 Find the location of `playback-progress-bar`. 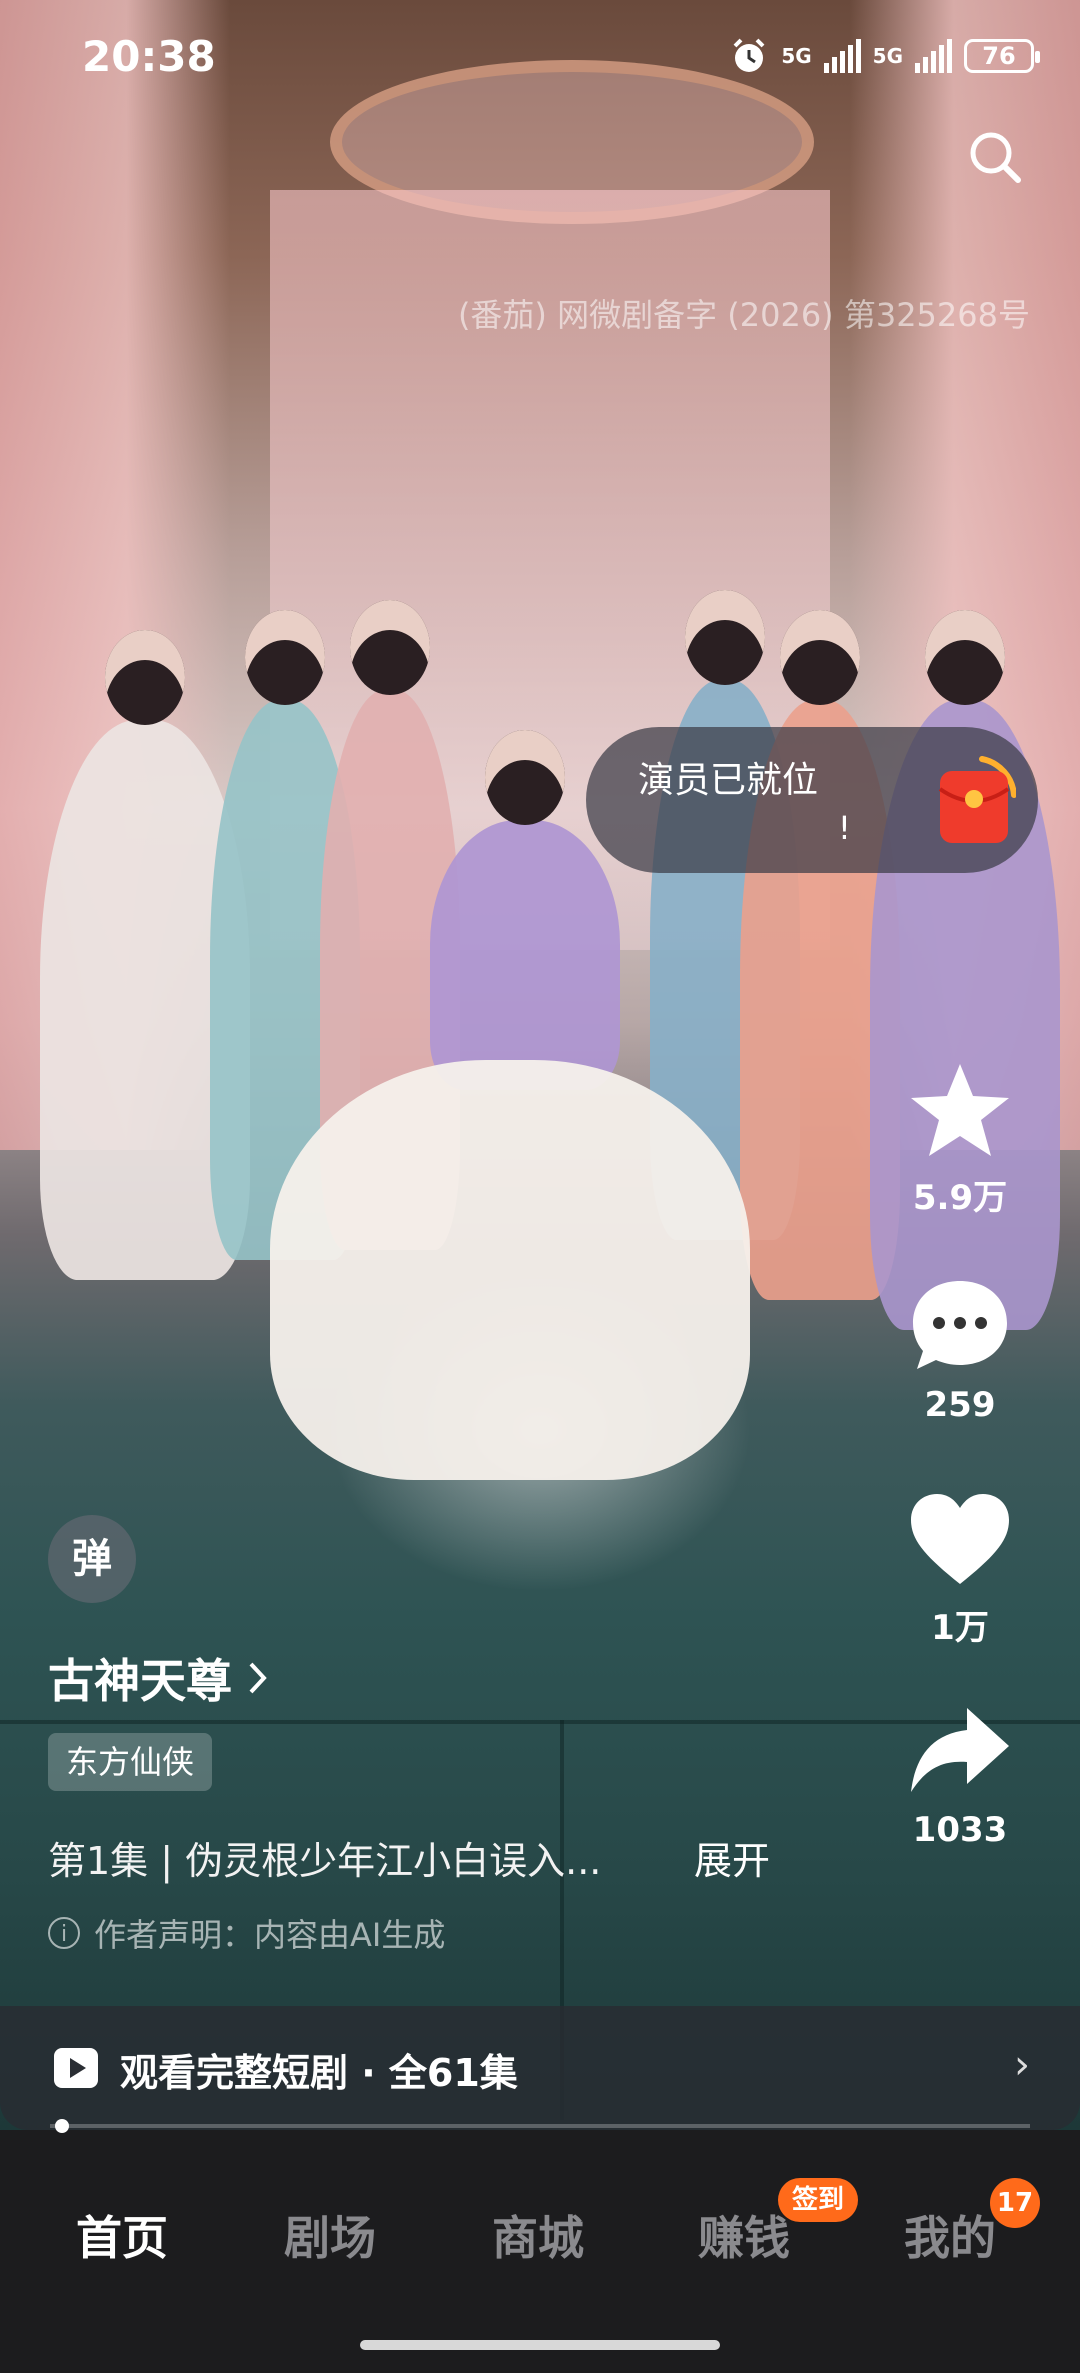

playback-progress-bar is located at coordinates (540, 2126).